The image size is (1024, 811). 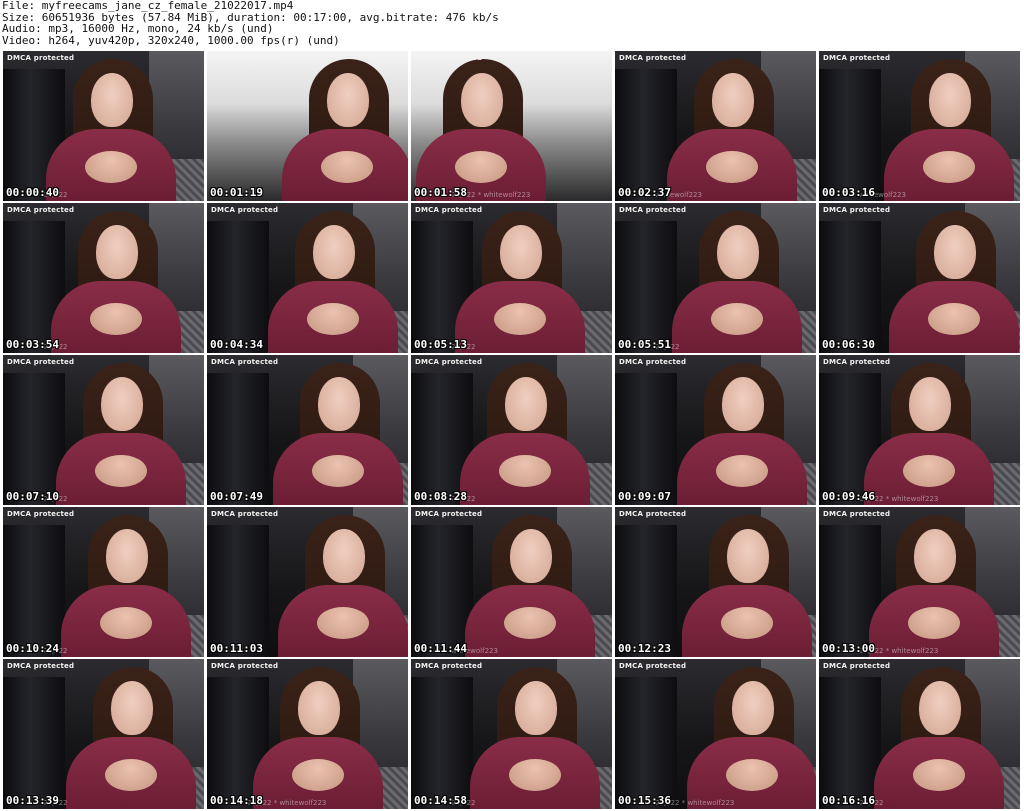 I want to click on video-thumbnail: DMCA protected whitewolf223 00:03:16, so click(x=919, y=126).